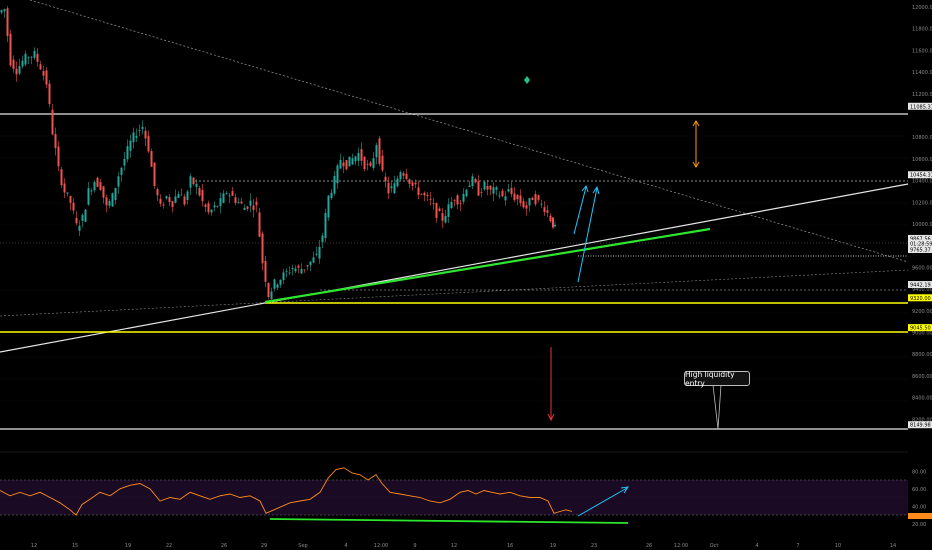 The height and width of the screenshot is (550, 932). What do you see at coordinates (264, 546) in the screenshot?
I see `time-tick-label: 29` at bounding box center [264, 546].